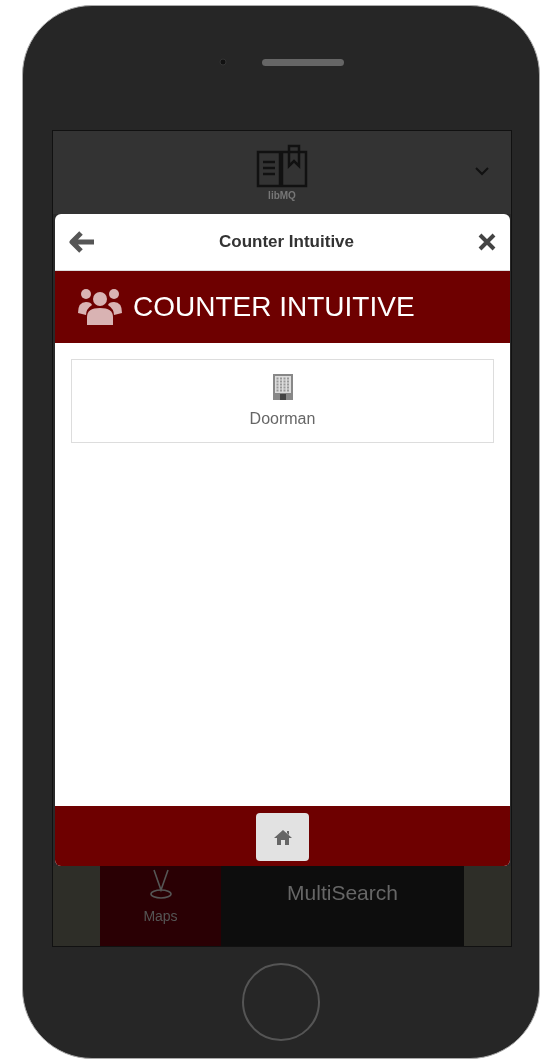 Image resolution: width=545 pixels, height=1064 pixels. What do you see at coordinates (222, 62) in the screenshot?
I see `camera-icon` at bounding box center [222, 62].